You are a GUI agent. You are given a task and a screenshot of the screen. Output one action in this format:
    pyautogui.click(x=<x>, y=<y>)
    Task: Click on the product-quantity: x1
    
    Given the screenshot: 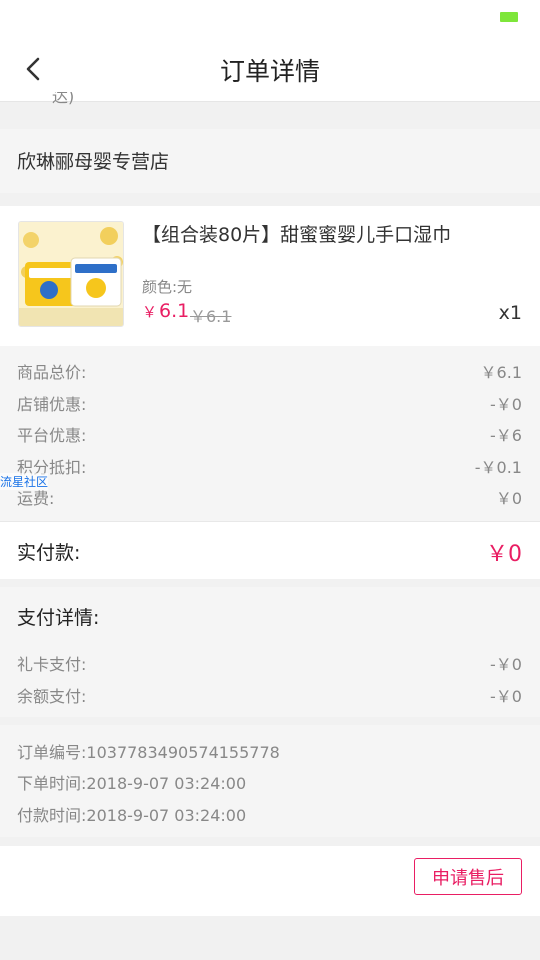 What is the action you would take?
    pyautogui.click(x=510, y=313)
    